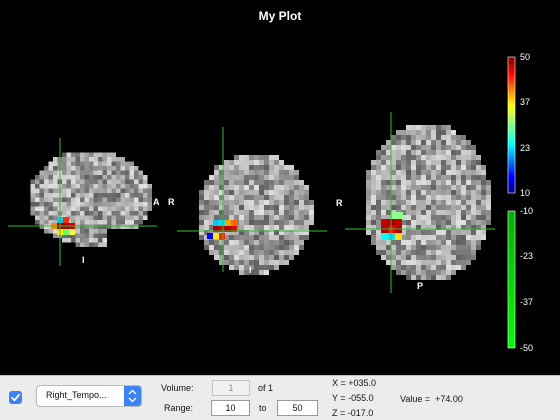 The width and height of the screenshot is (560, 420). I want to click on range-max-input: 50, so click(297, 408).